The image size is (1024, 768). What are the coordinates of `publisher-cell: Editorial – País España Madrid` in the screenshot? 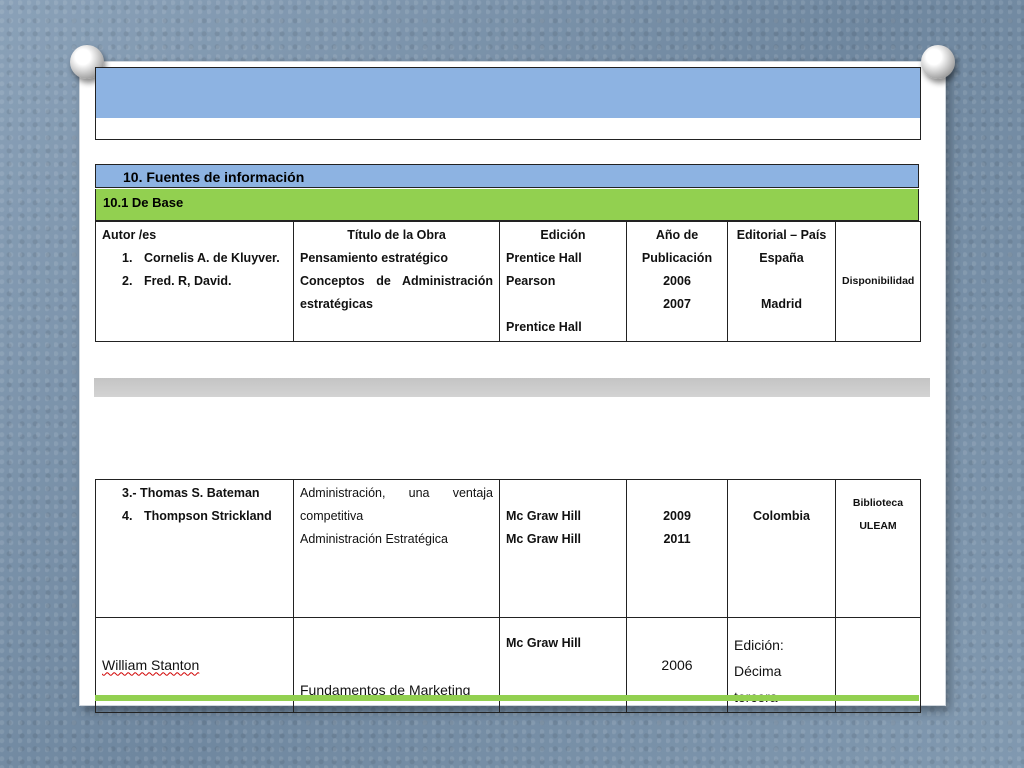 It's located at (781, 281).